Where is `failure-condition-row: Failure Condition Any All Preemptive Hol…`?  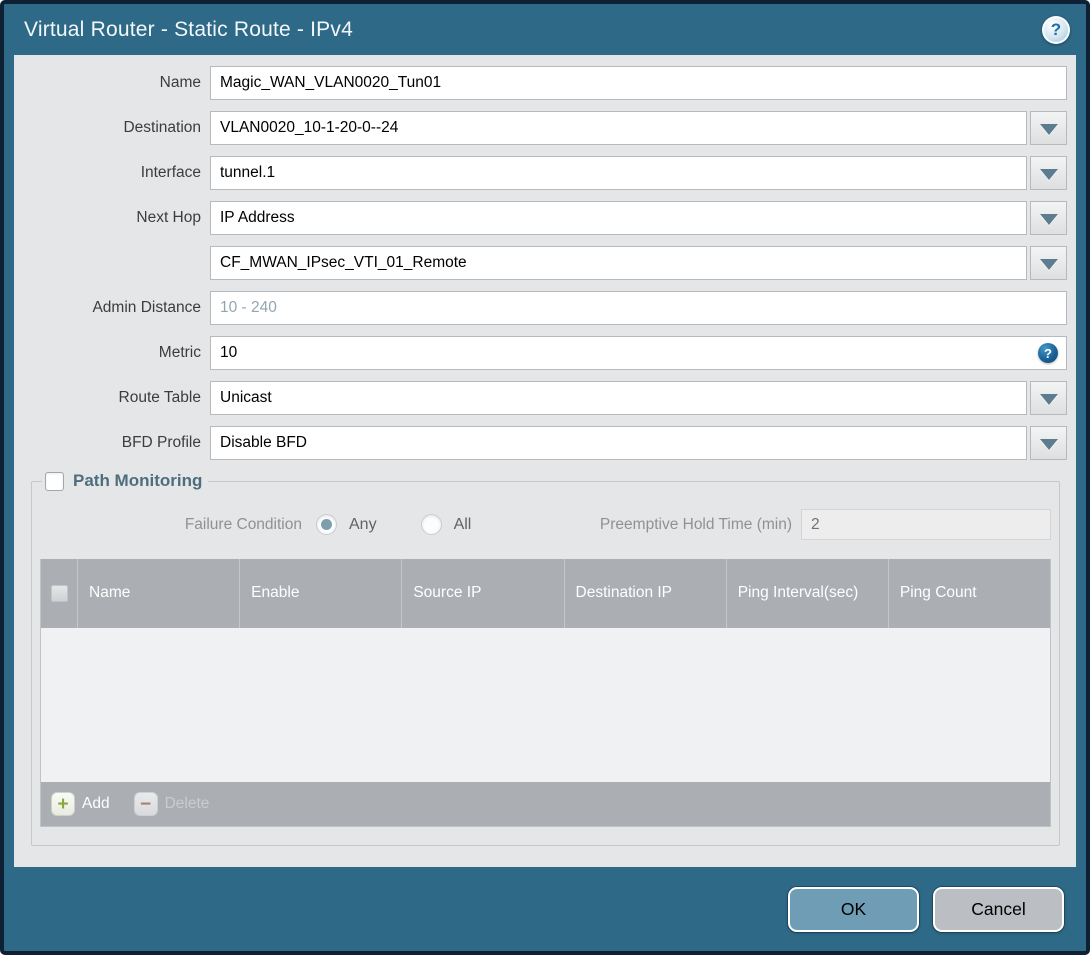 failure-condition-row: Failure Condition Any All Preemptive Hol… is located at coordinates (545, 524).